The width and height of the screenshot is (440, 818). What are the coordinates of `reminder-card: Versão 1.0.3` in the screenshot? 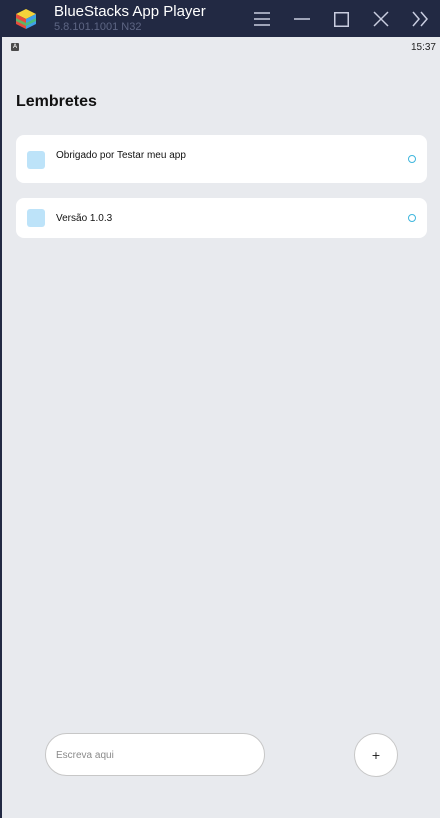 It's located at (221, 218).